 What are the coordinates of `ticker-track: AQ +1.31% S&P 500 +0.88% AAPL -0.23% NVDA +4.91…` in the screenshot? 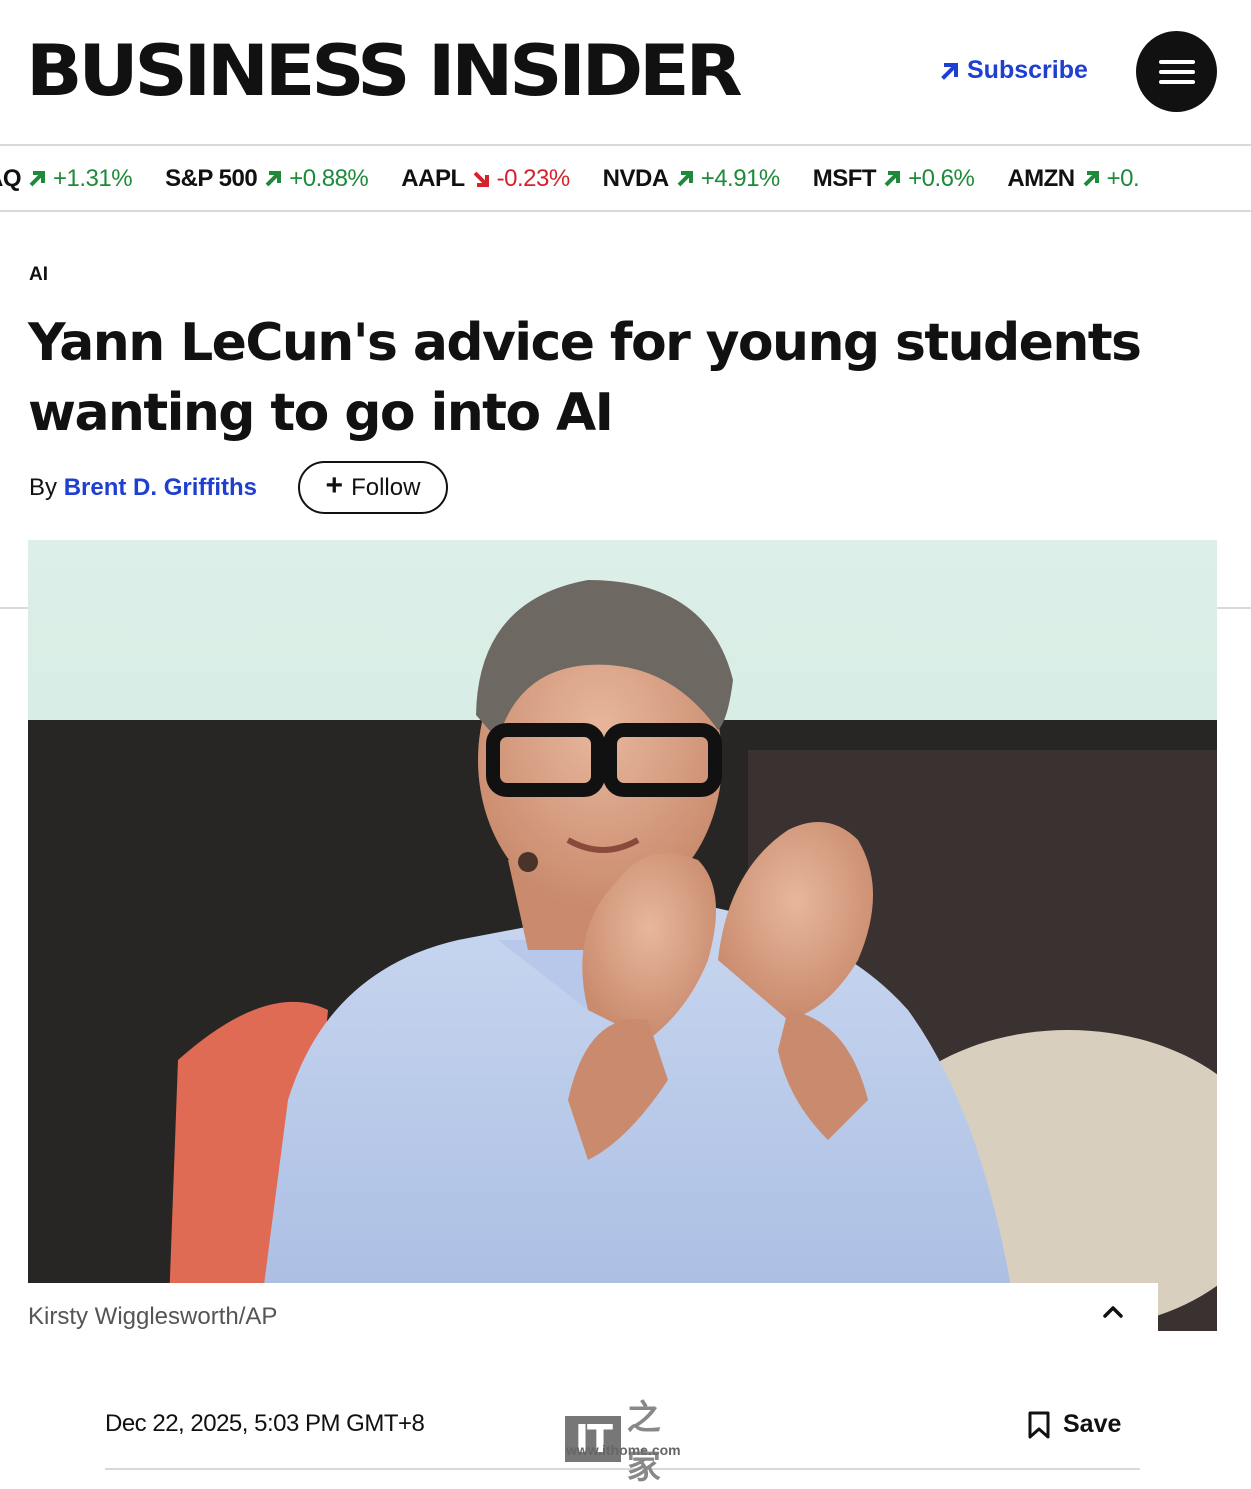 It's located at (586, 178).